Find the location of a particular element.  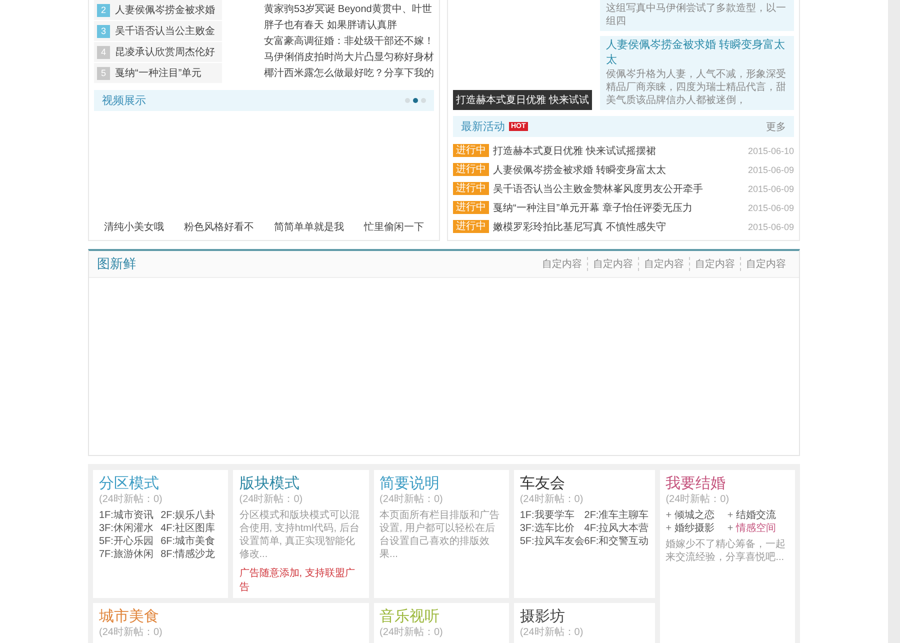

board-link: 6F:城市美食 is located at coordinates (191, 541).